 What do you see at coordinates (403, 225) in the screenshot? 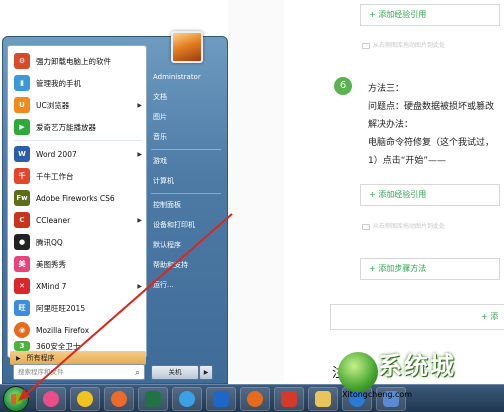
I see `image-drop-caption-2: 从右侧图库拖动图片到此处` at bounding box center [403, 225].